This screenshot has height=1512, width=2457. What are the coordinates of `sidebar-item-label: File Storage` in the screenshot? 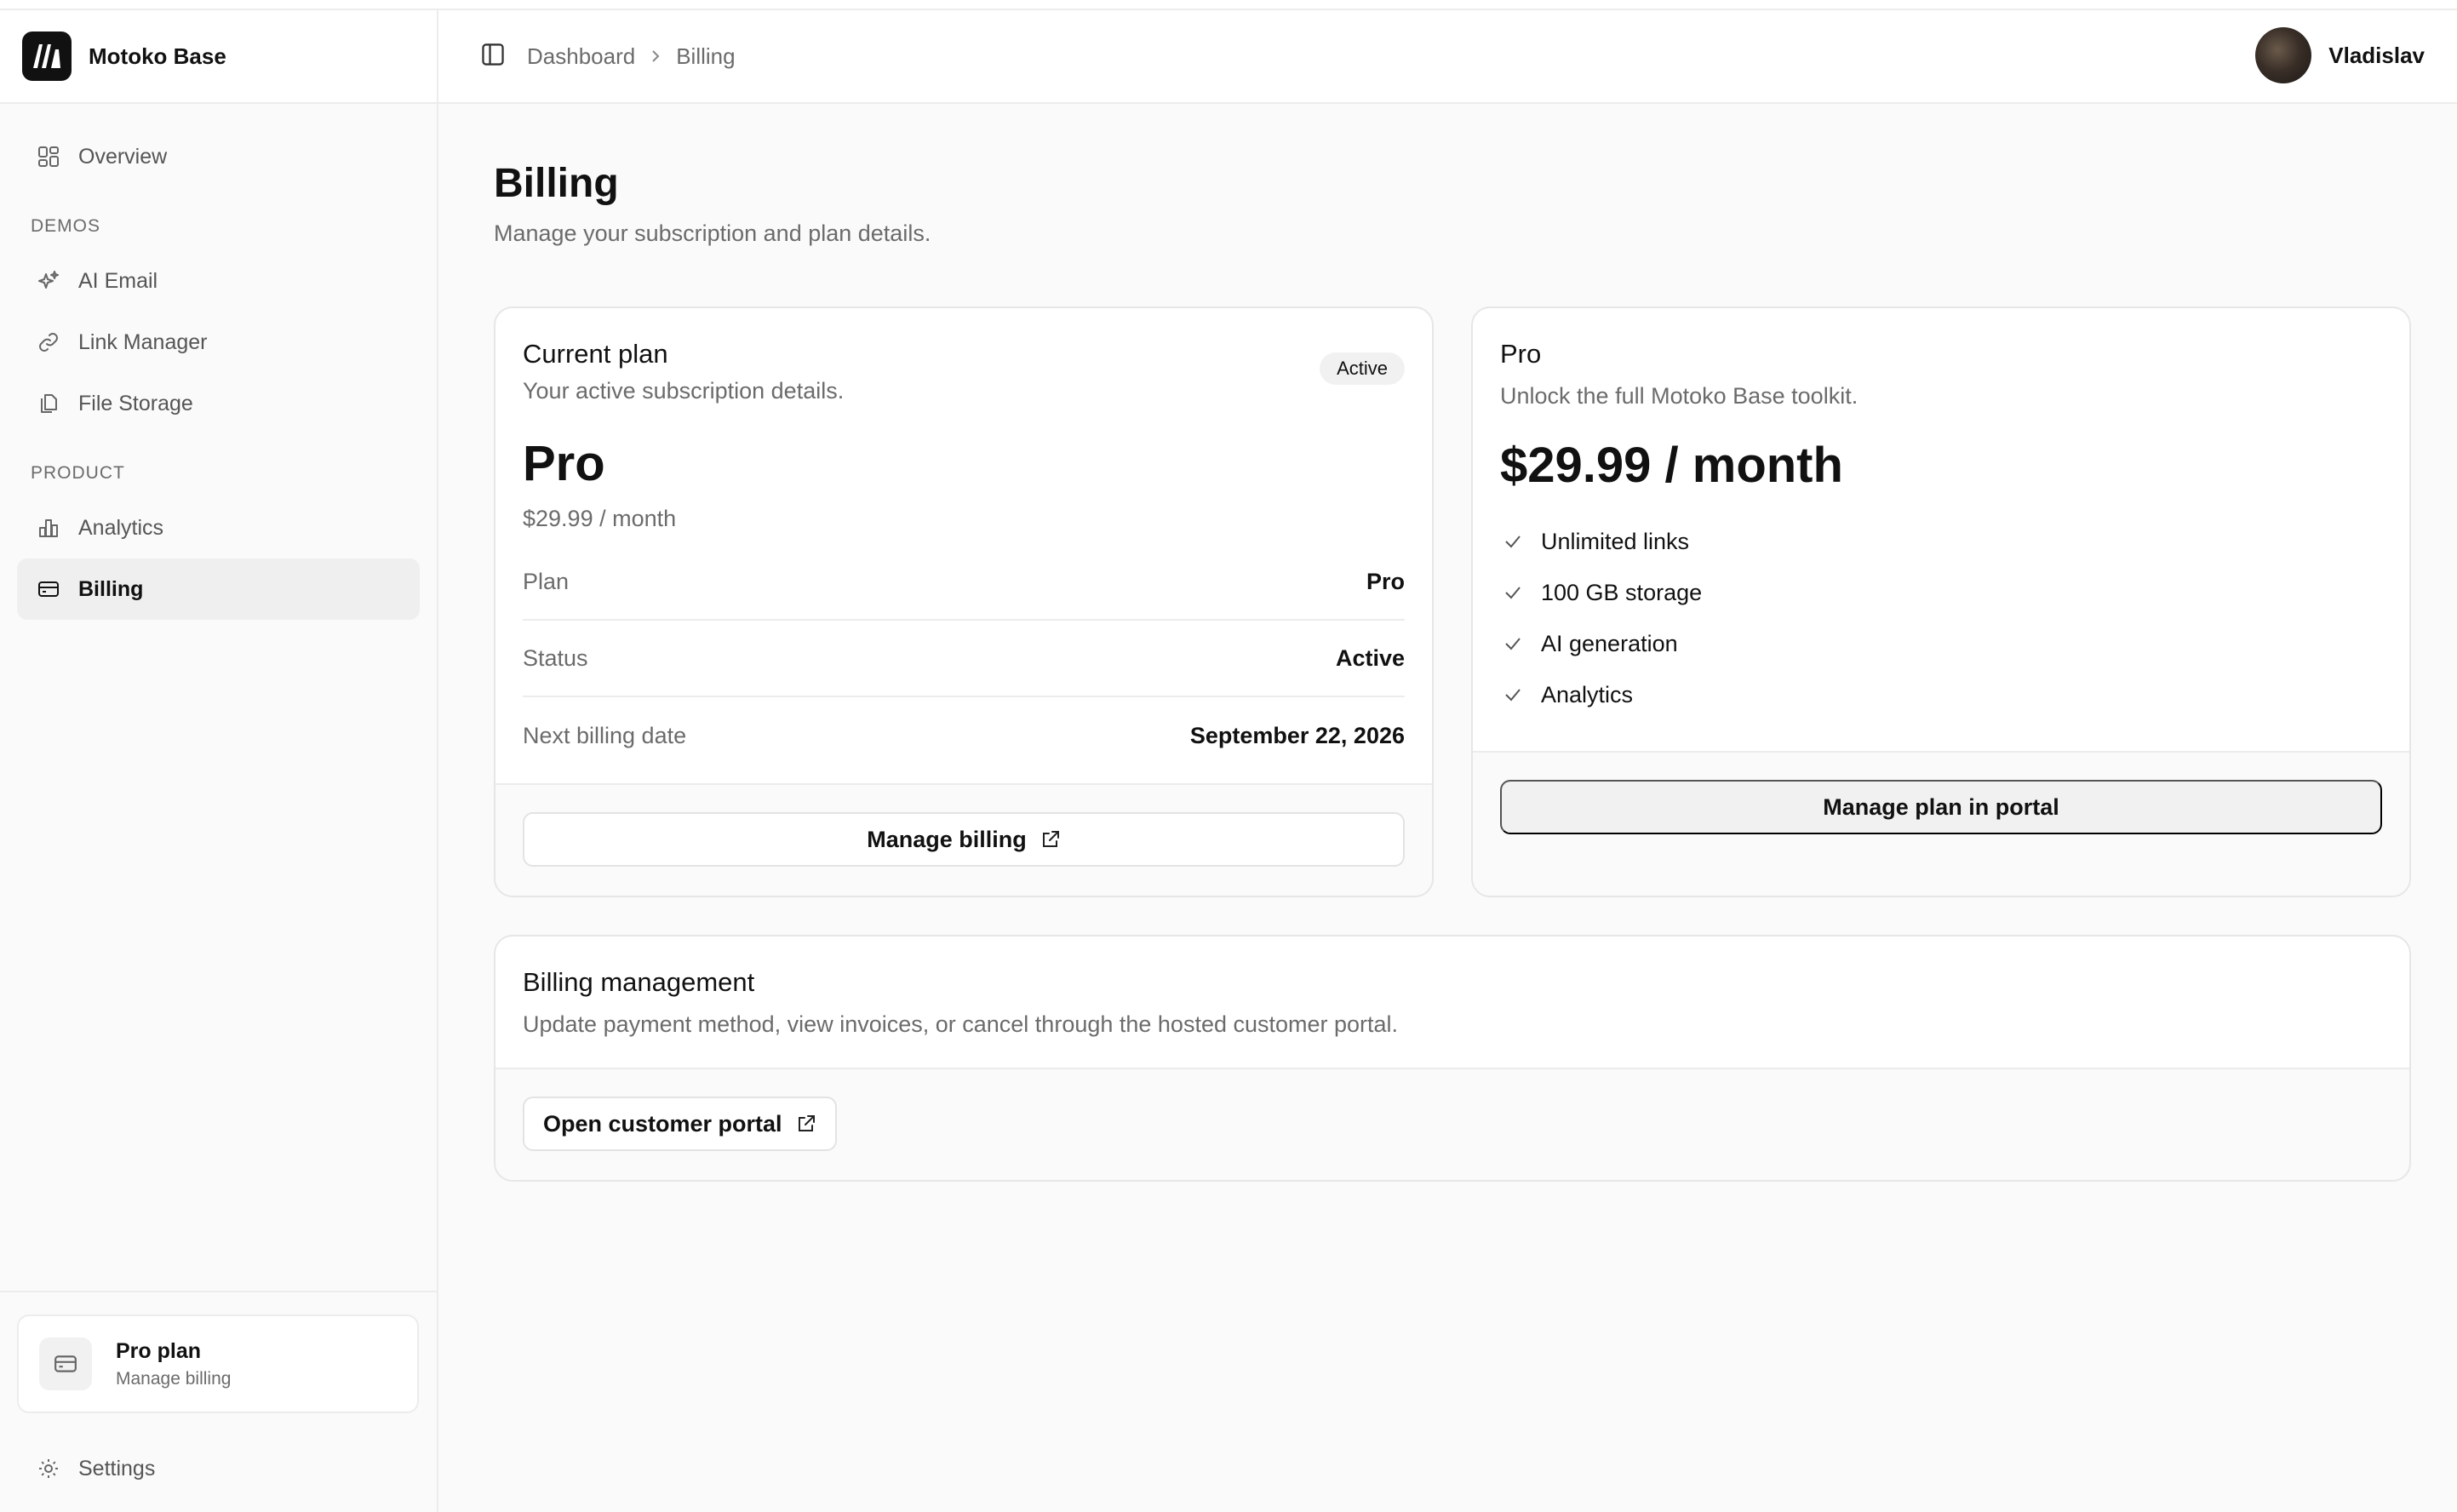 It's located at (135, 403).